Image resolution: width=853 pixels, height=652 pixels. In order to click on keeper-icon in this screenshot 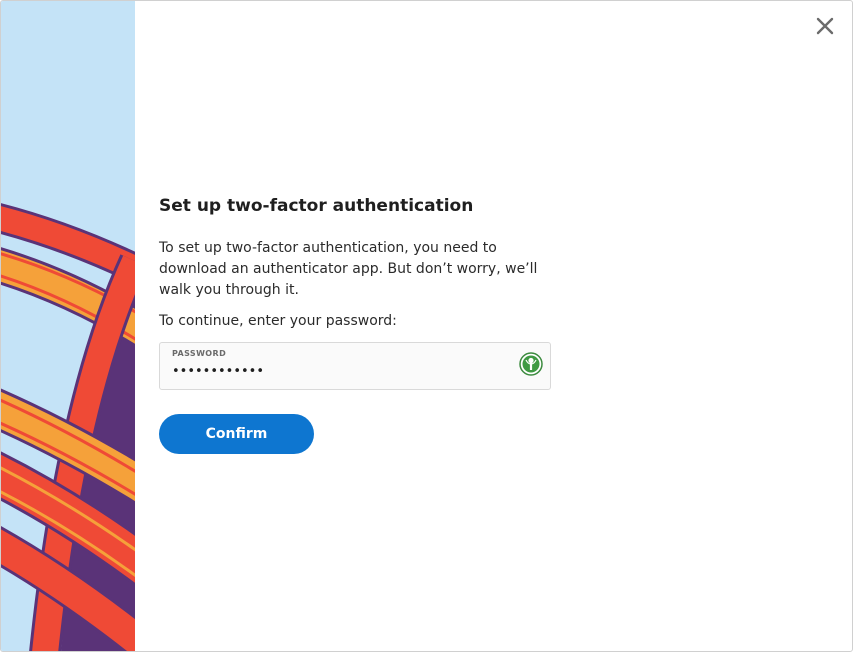, I will do `click(531, 364)`.